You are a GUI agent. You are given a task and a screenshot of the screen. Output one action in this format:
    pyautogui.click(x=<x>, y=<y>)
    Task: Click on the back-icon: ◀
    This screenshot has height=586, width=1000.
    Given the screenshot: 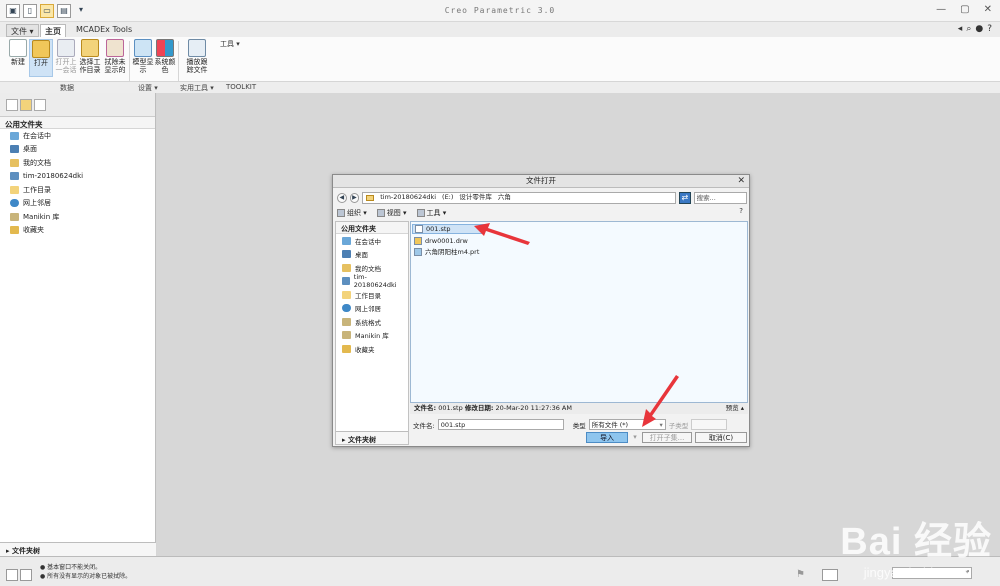 What is the action you would take?
    pyautogui.click(x=342, y=197)
    